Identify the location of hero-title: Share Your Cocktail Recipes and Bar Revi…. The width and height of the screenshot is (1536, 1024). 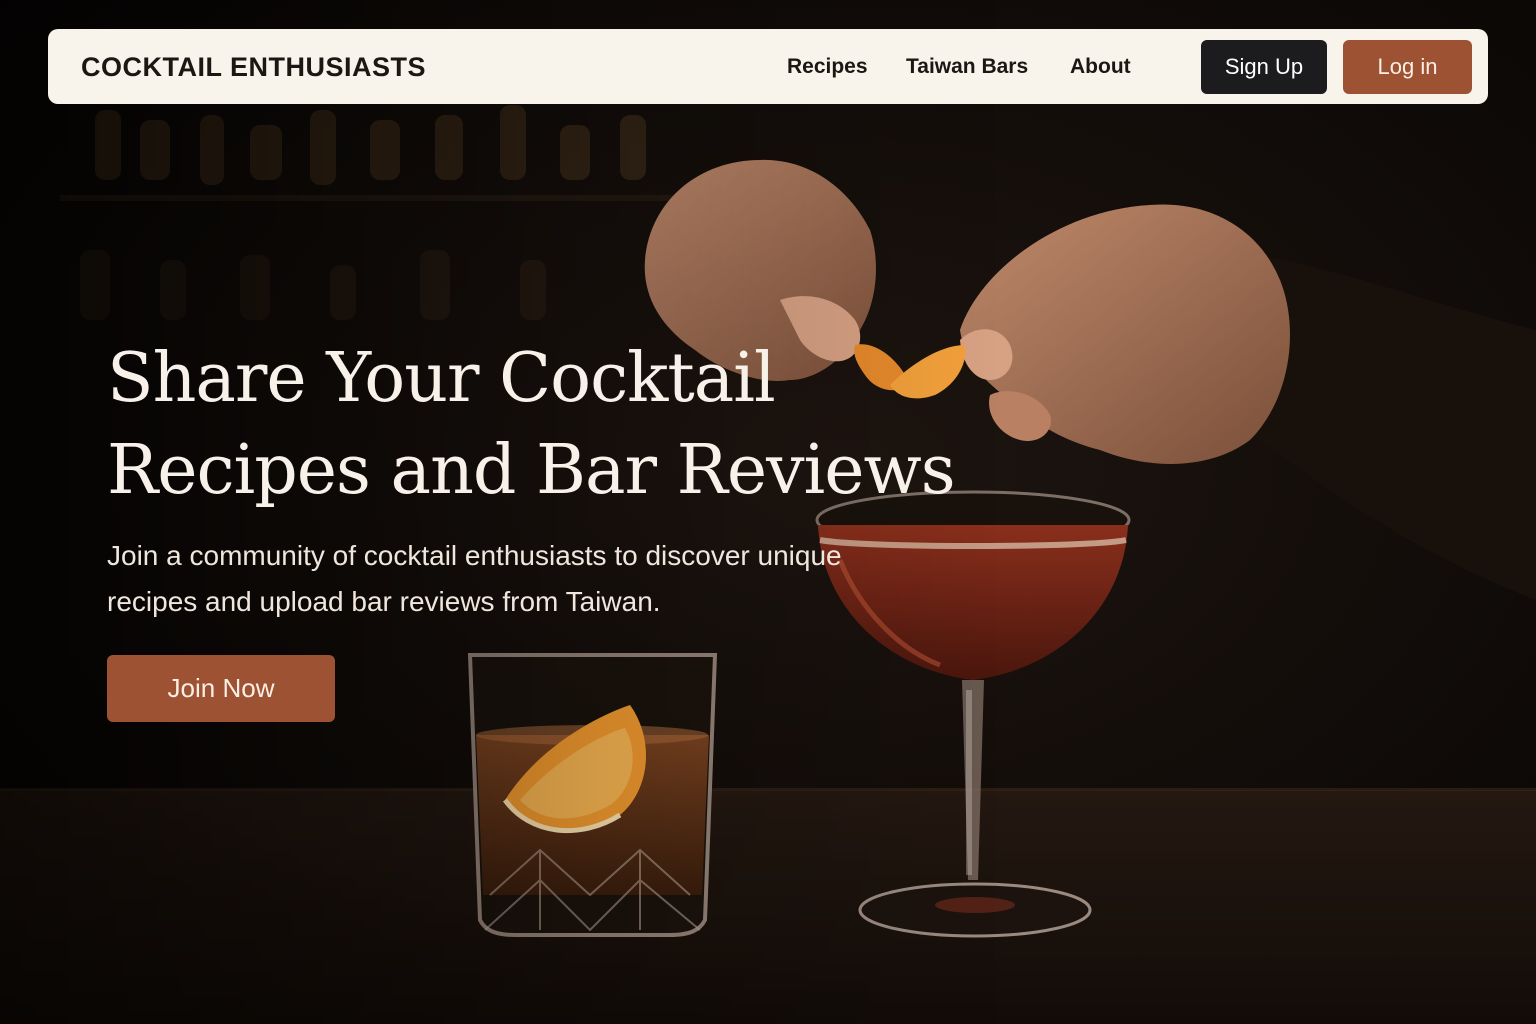
(531, 424).